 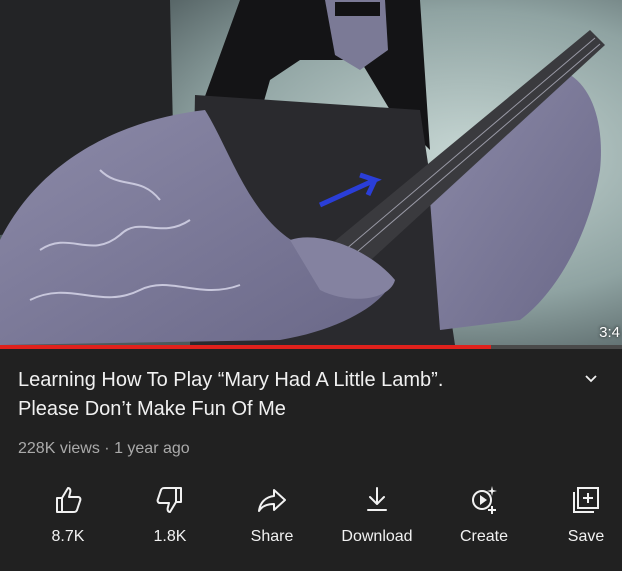 What do you see at coordinates (272, 500) in the screenshot?
I see `share-arrow-icon` at bounding box center [272, 500].